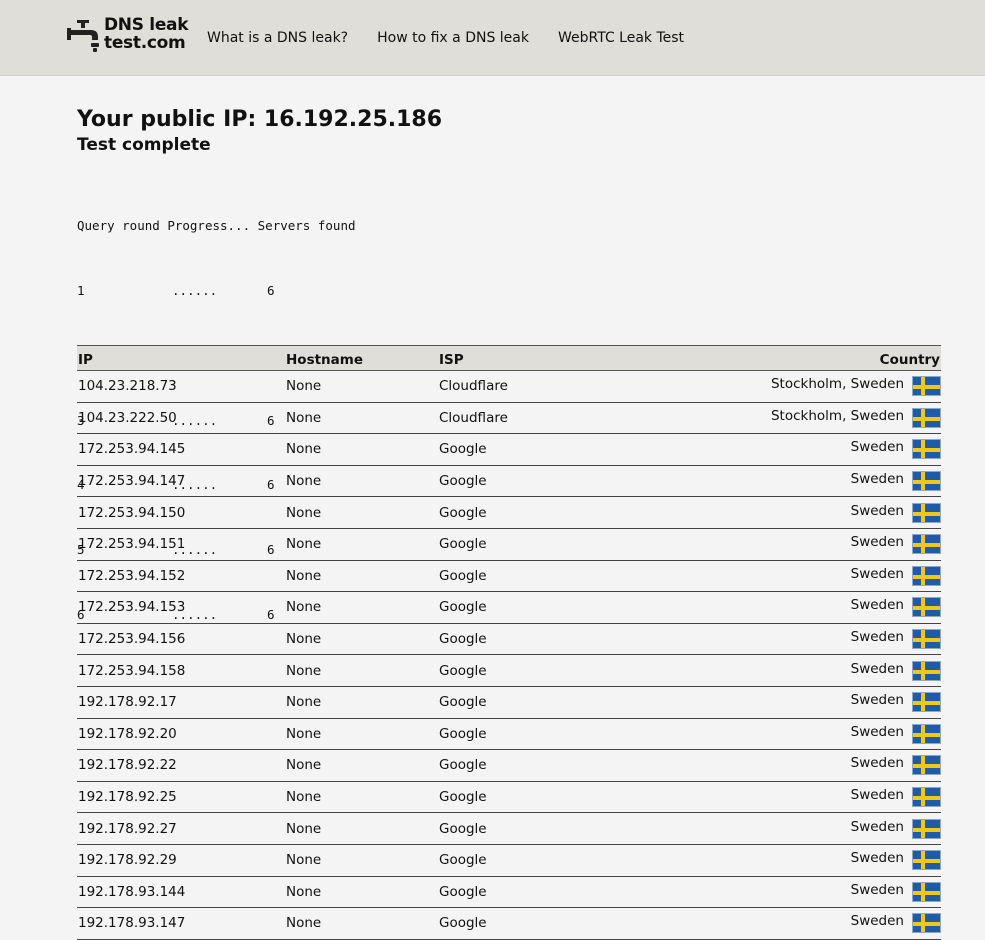  What do you see at coordinates (146, 25) in the screenshot?
I see `logo-line-1: DNS leak` at bounding box center [146, 25].